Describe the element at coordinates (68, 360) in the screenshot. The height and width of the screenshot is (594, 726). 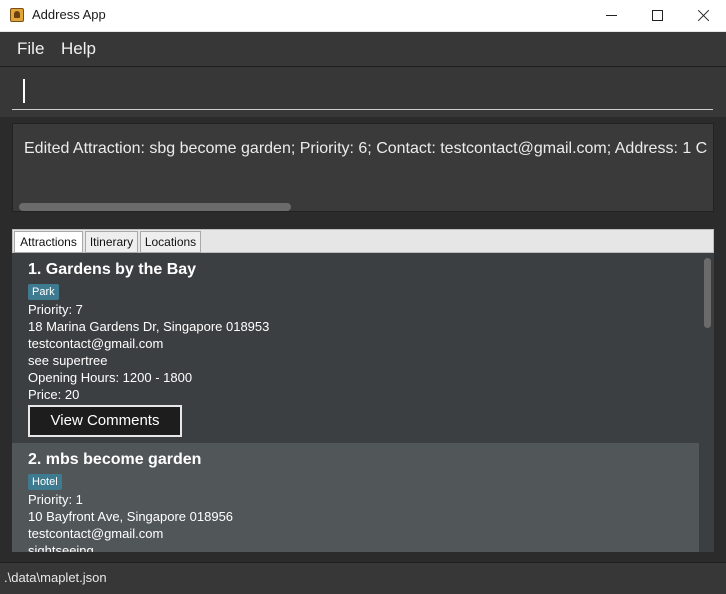
I see `attraction-activity: see supertree` at that location.